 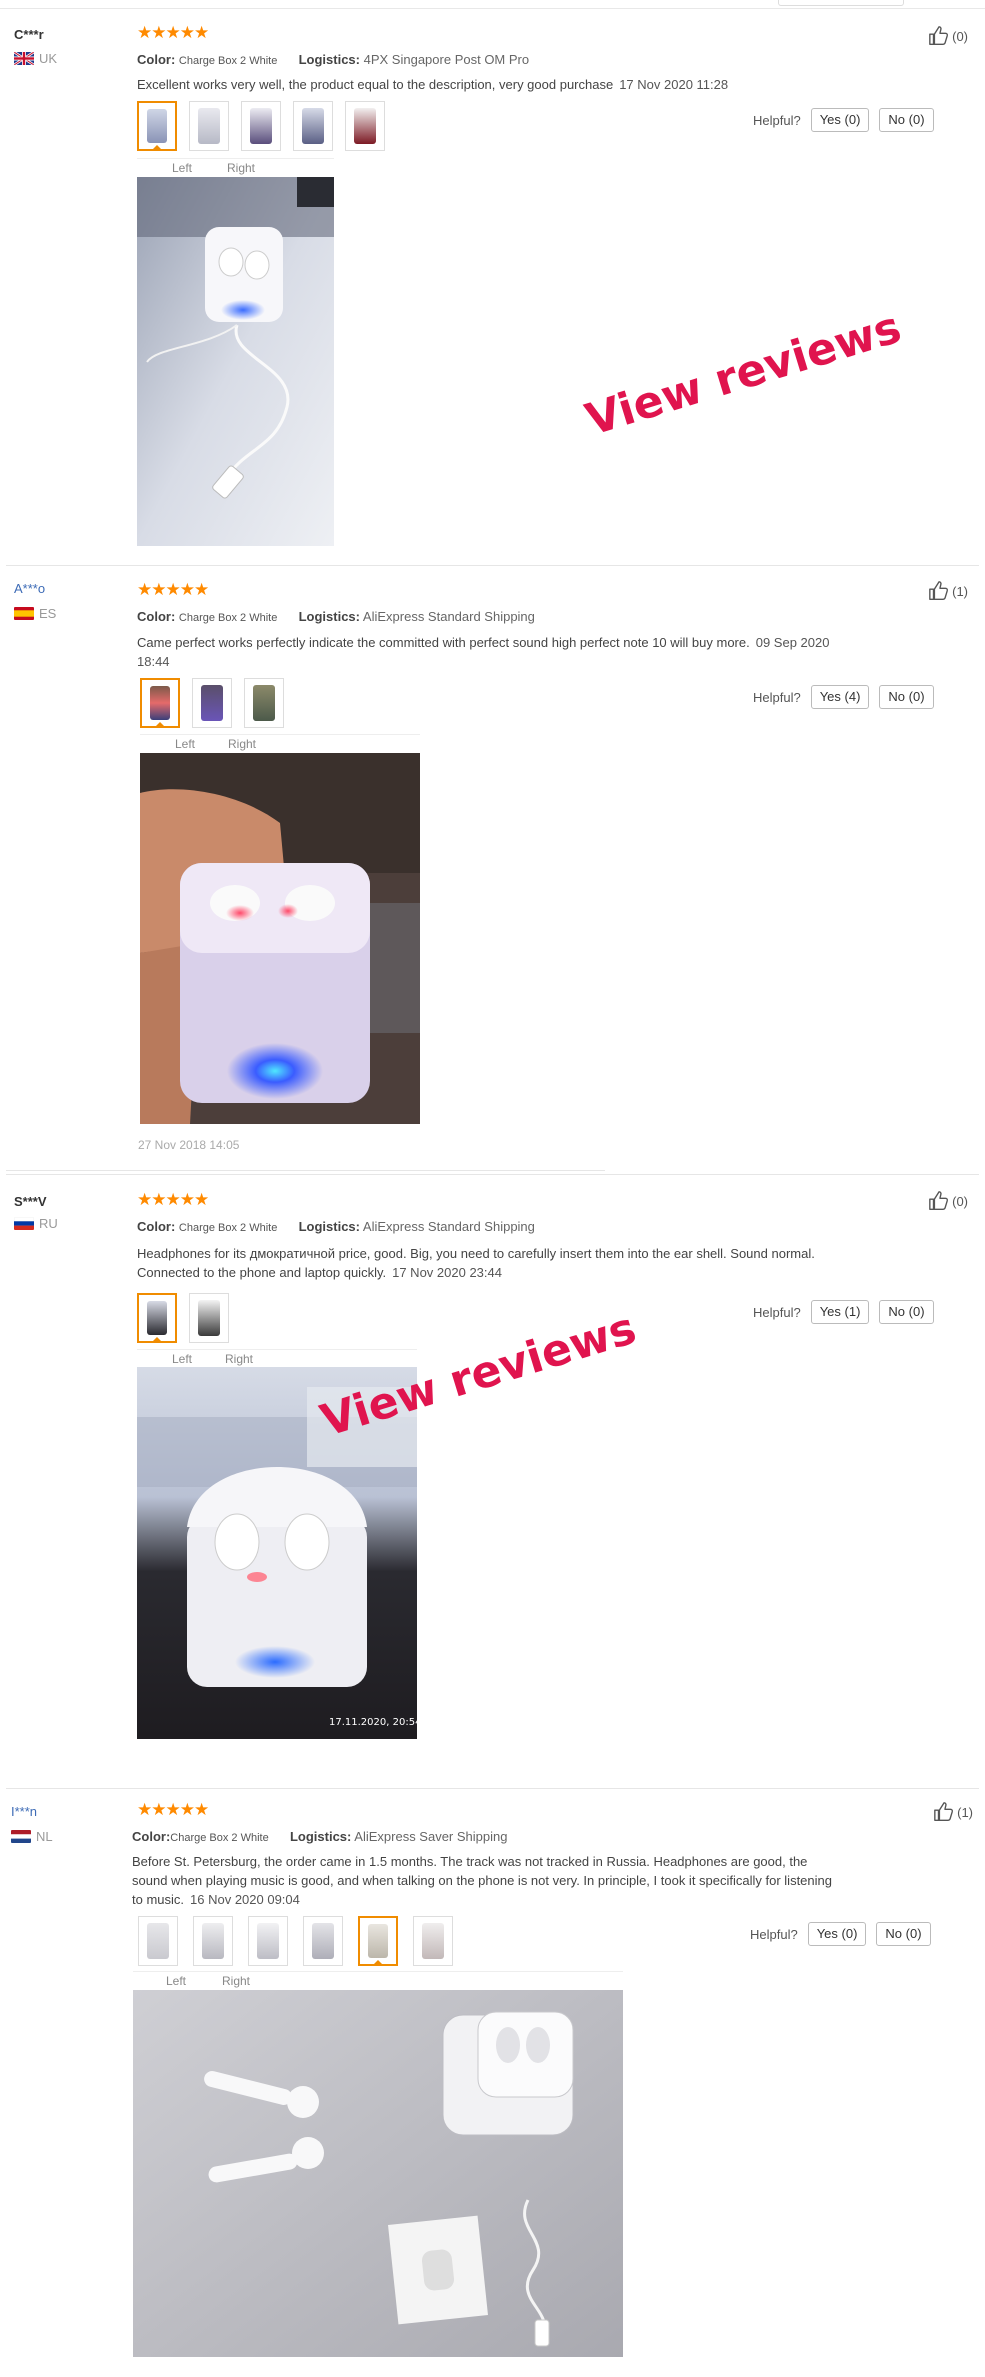 I want to click on logistics-label: Logistics:, so click(x=329, y=1226).